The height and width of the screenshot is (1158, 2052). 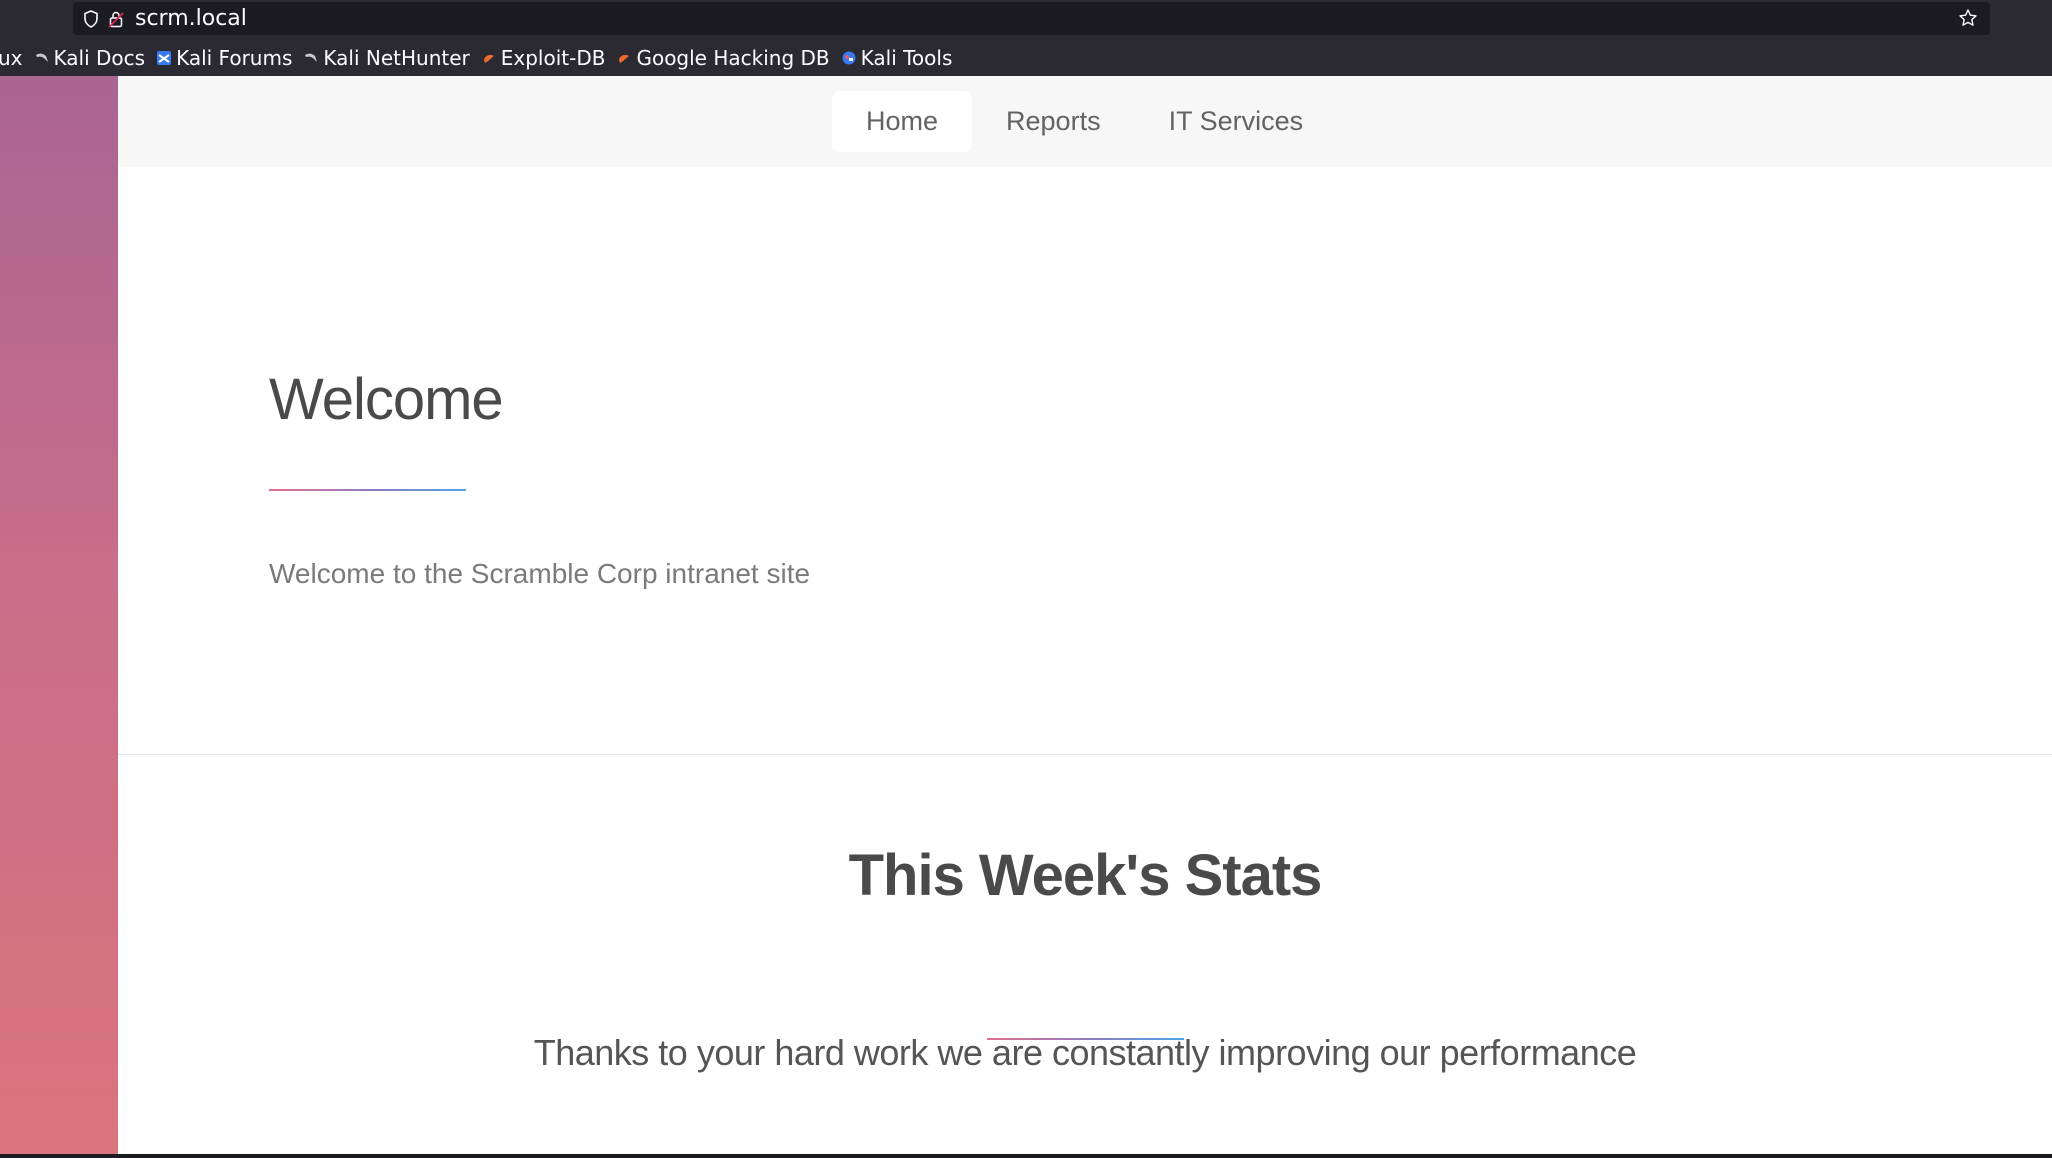 I want to click on bookmark-exploit-db: Exploit-DB, so click(x=544, y=57).